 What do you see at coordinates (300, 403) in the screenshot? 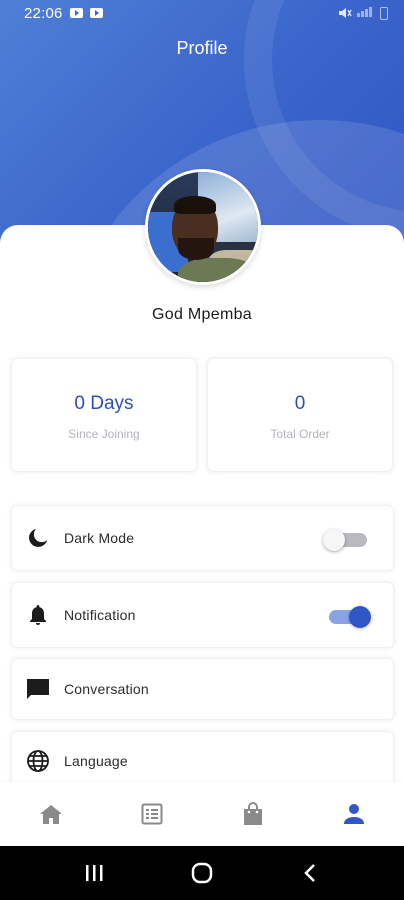
I see `stat-value: 0` at bounding box center [300, 403].